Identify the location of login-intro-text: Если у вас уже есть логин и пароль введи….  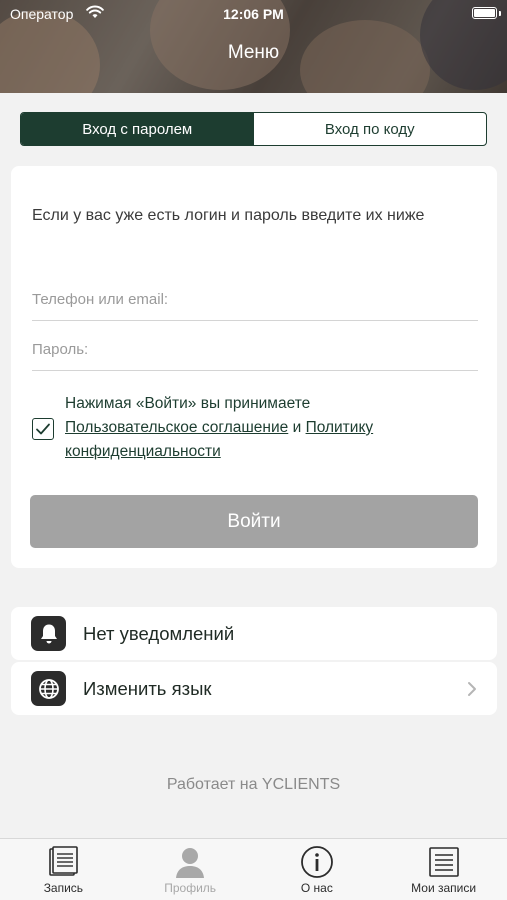
(228, 215).